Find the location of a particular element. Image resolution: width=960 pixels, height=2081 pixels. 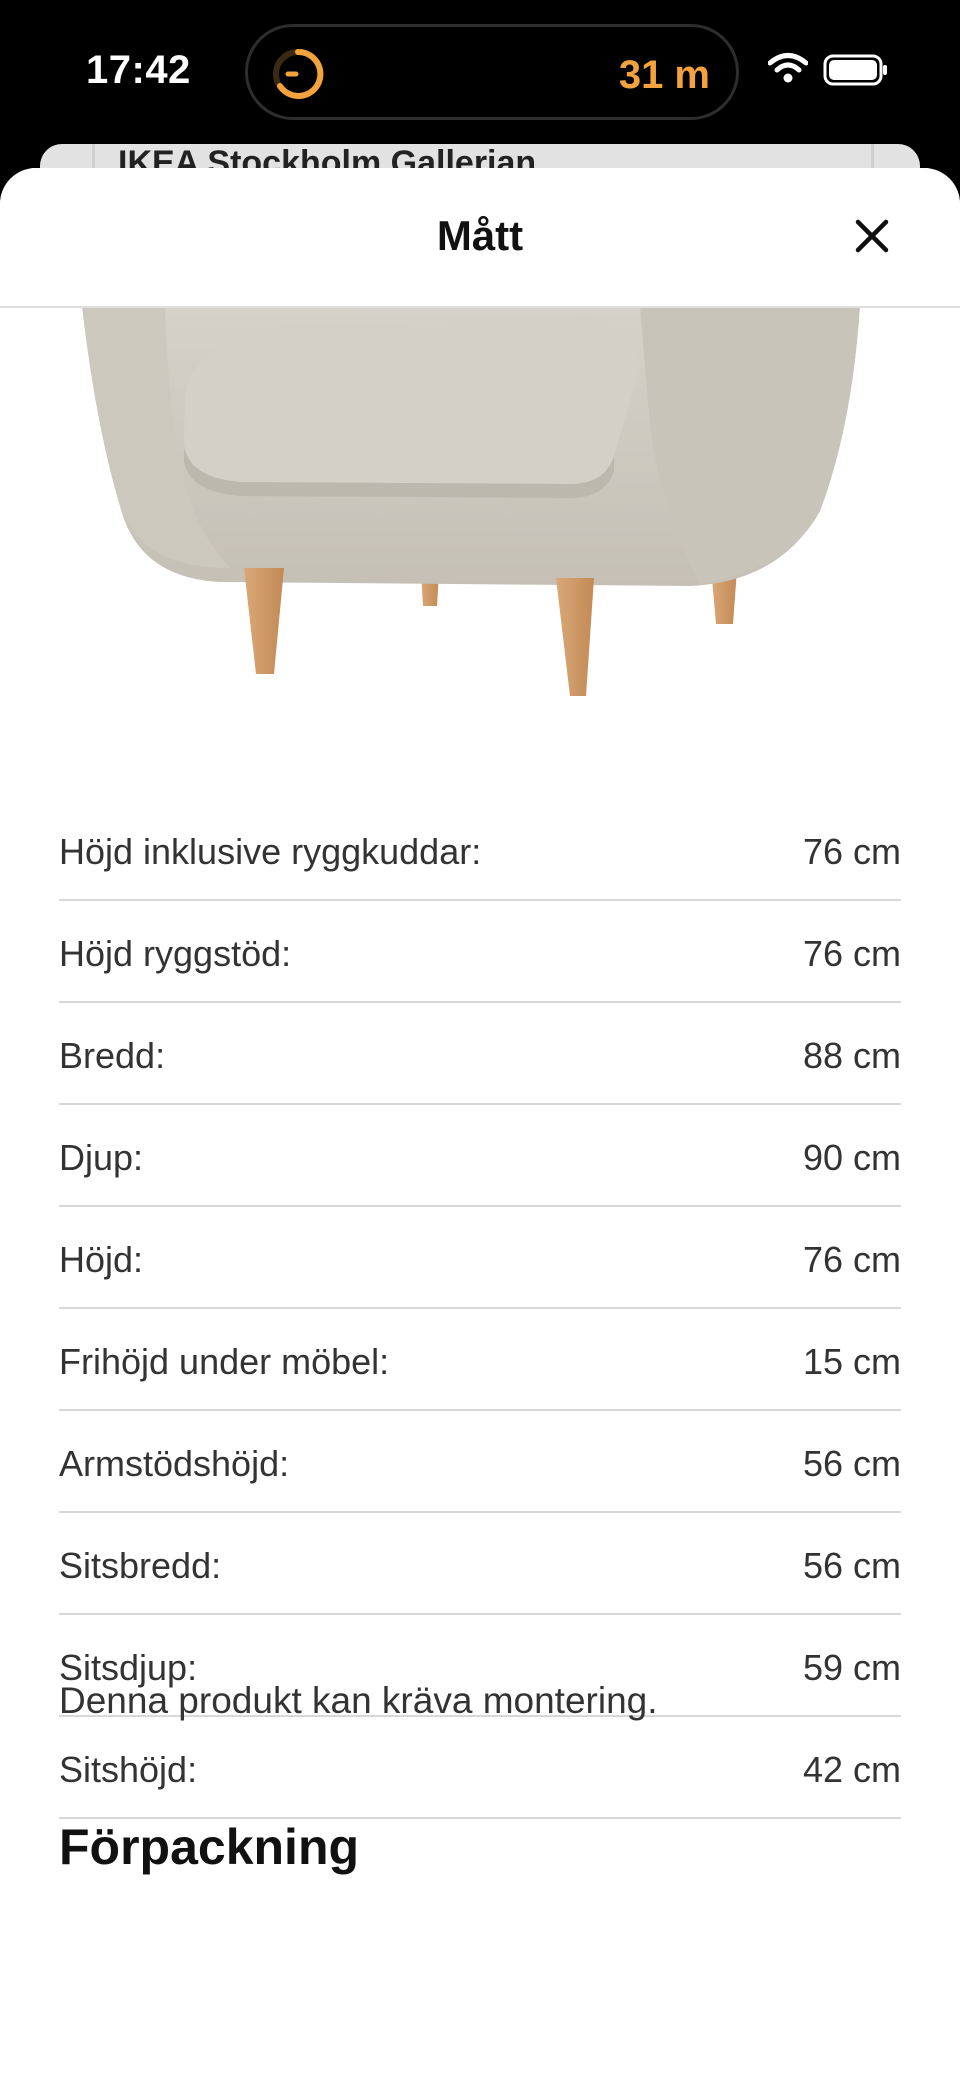

dimension-label: Höjd: is located at coordinates (101, 1259).